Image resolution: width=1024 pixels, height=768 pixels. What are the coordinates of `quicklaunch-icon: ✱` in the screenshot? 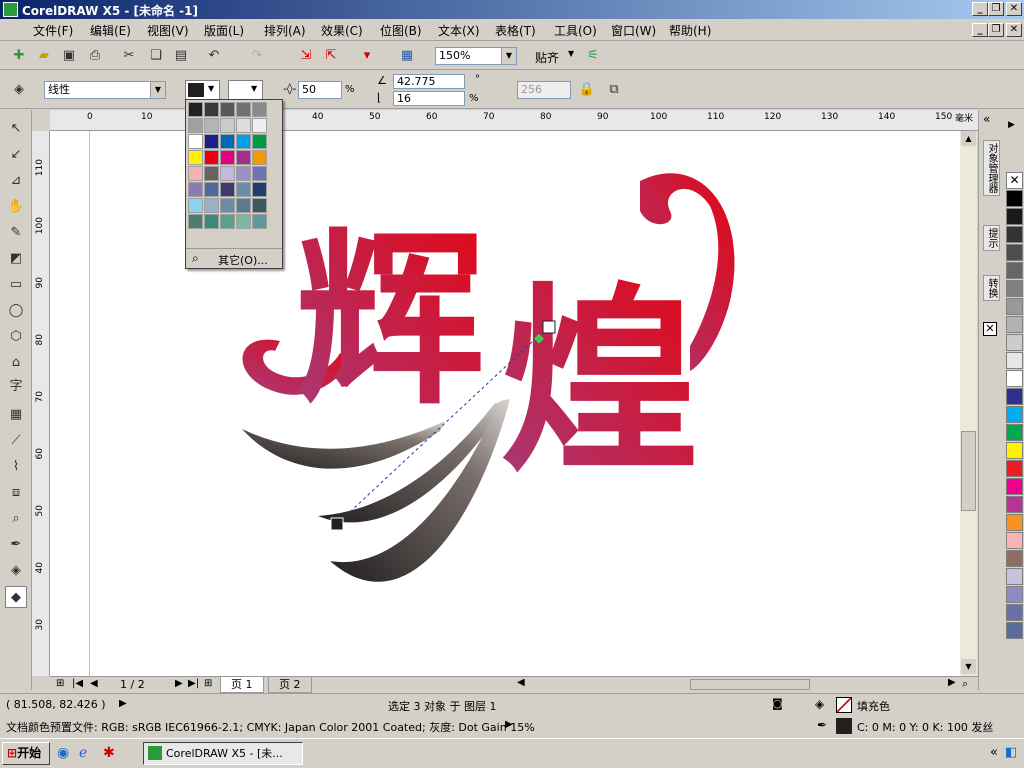 It's located at (109, 753).